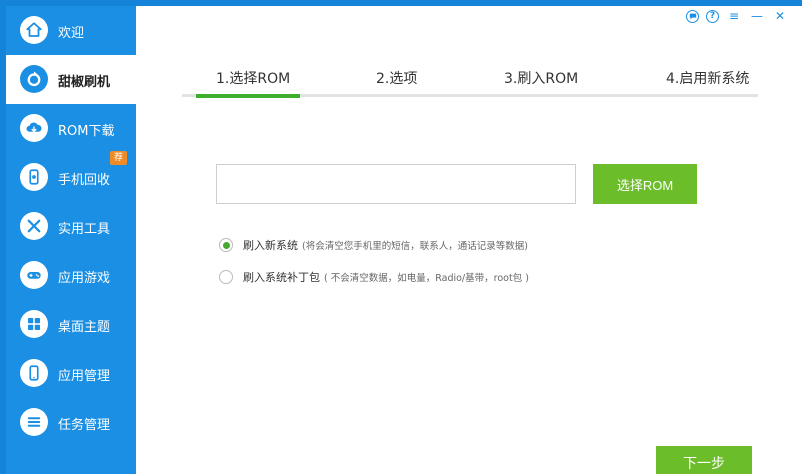 This screenshot has width=802, height=474. I want to click on sidebar-item-label: 应用游戏, so click(84, 278).